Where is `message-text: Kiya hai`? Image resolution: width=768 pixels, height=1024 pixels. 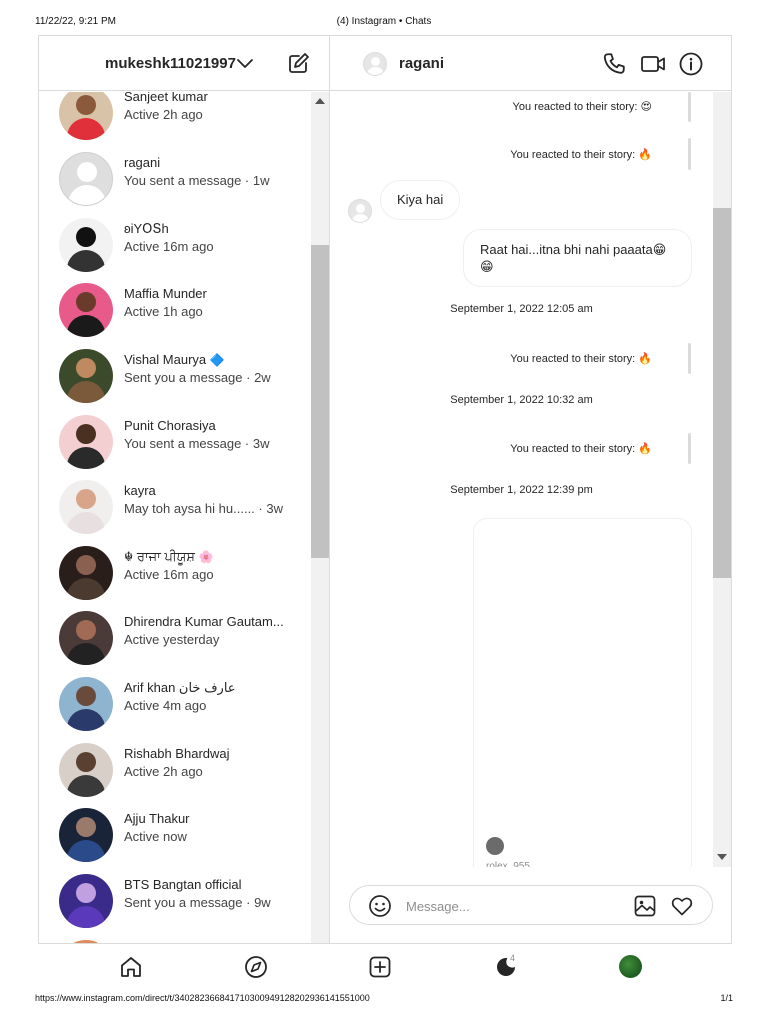 message-text: Kiya hai is located at coordinates (420, 199).